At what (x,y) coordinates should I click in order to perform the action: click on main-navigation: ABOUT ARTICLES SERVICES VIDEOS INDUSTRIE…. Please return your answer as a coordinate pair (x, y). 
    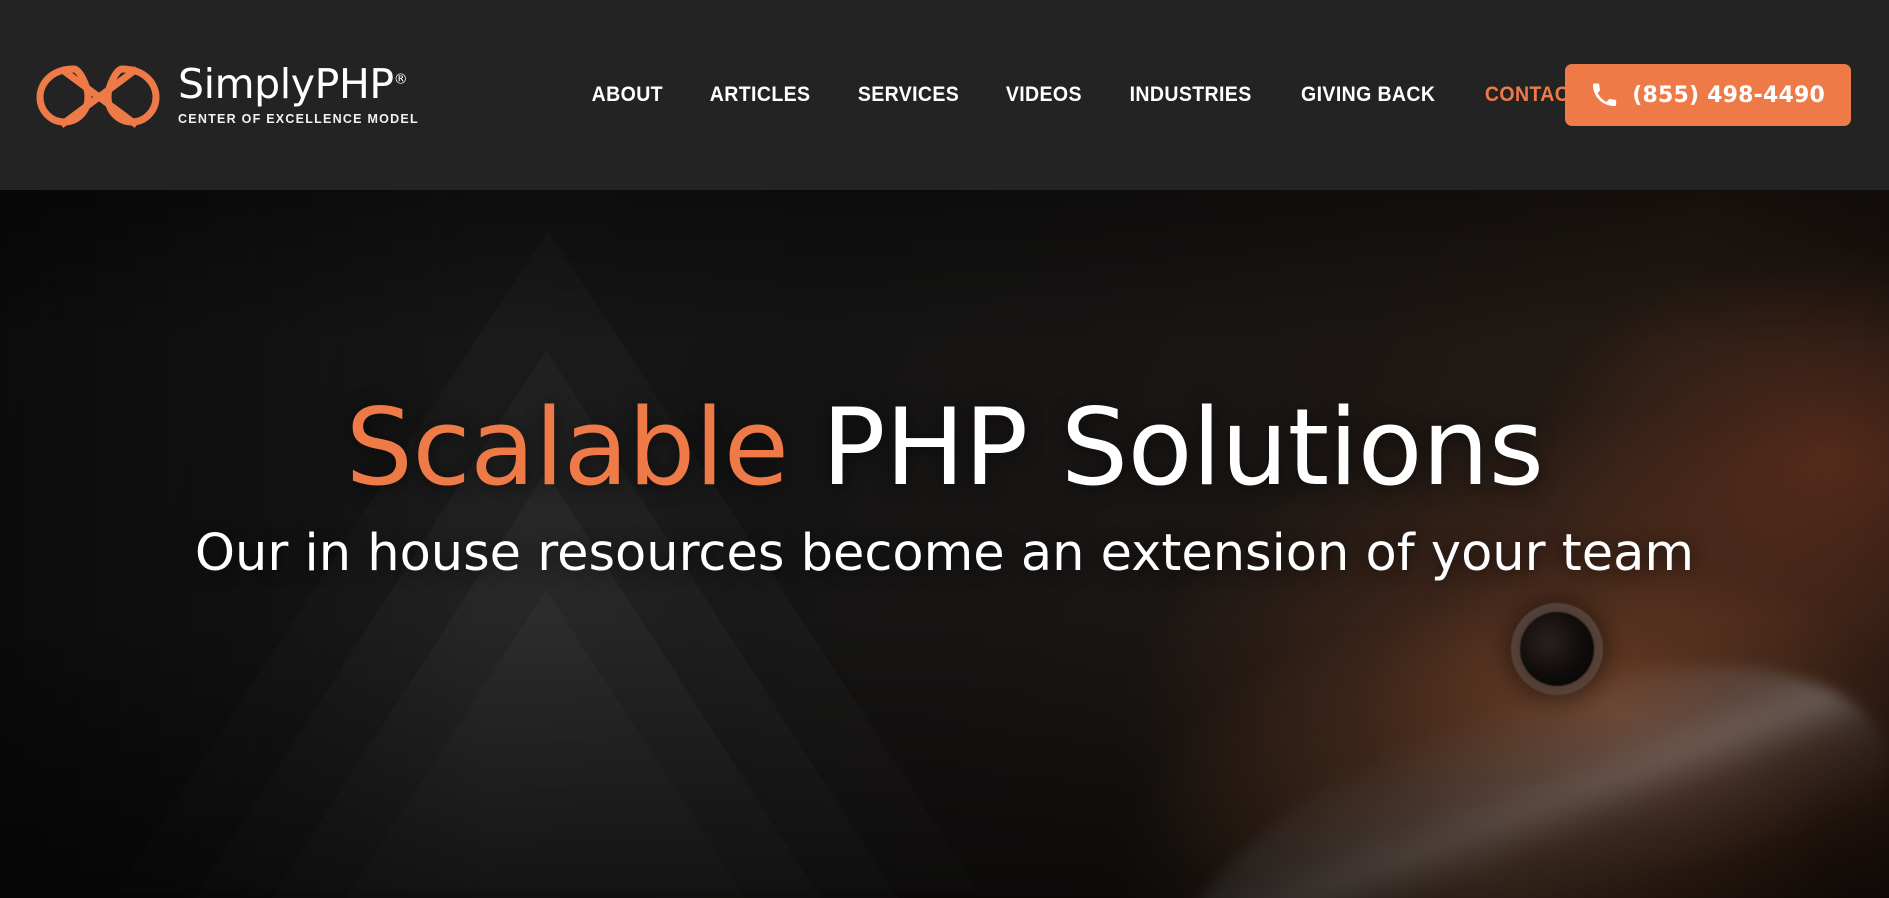
    Looking at the image, I should click on (1104, 95).